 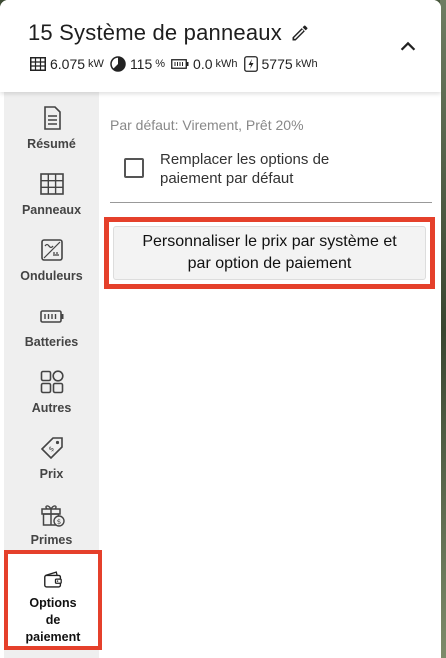 I want to click on sidebar-item-autres: Autres, so click(x=51, y=393).